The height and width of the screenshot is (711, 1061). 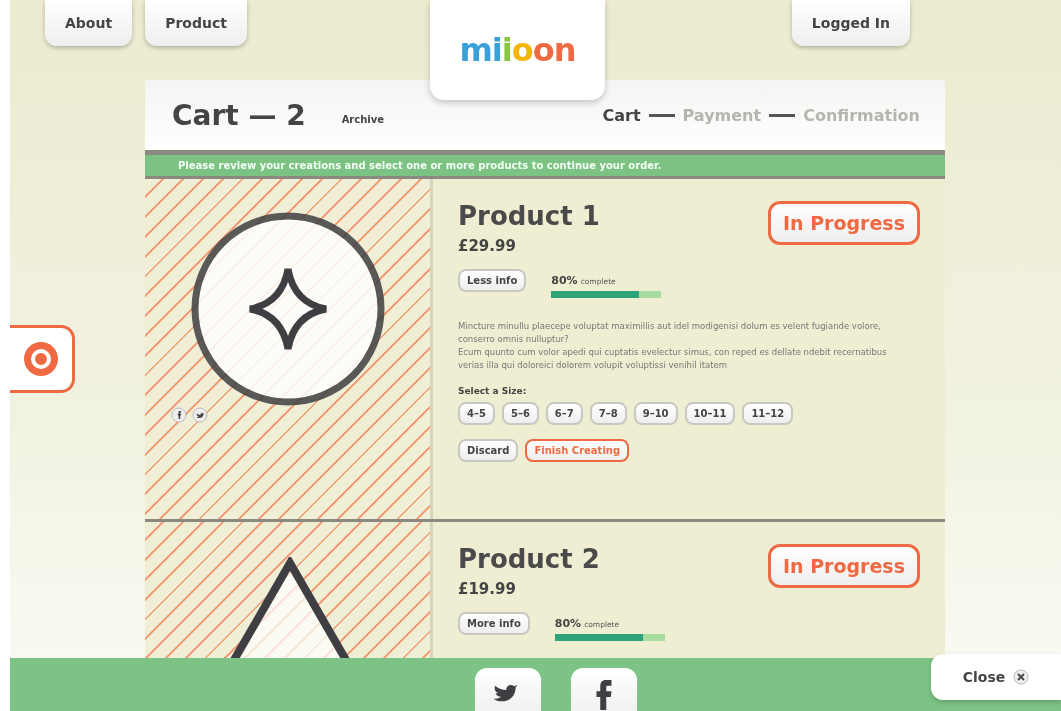 What do you see at coordinates (494, 623) in the screenshot?
I see `info-button: More info` at bounding box center [494, 623].